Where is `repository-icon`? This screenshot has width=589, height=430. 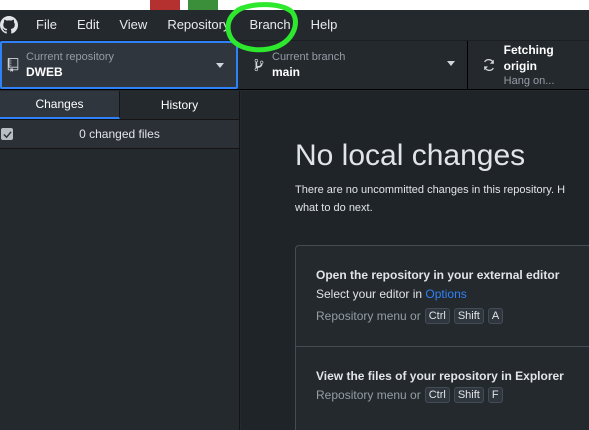
repository-icon is located at coordinates (13, 65).